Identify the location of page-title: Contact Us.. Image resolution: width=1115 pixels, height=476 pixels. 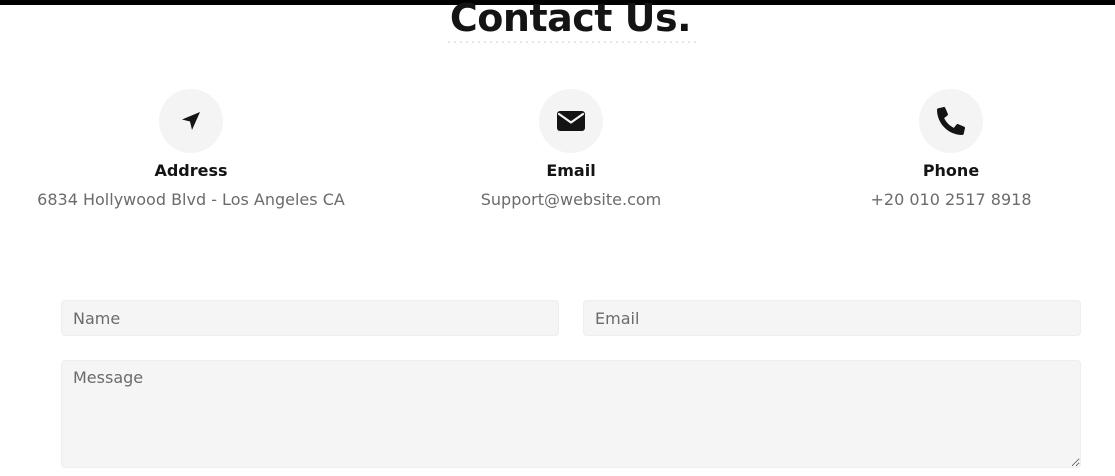
(570, 20).